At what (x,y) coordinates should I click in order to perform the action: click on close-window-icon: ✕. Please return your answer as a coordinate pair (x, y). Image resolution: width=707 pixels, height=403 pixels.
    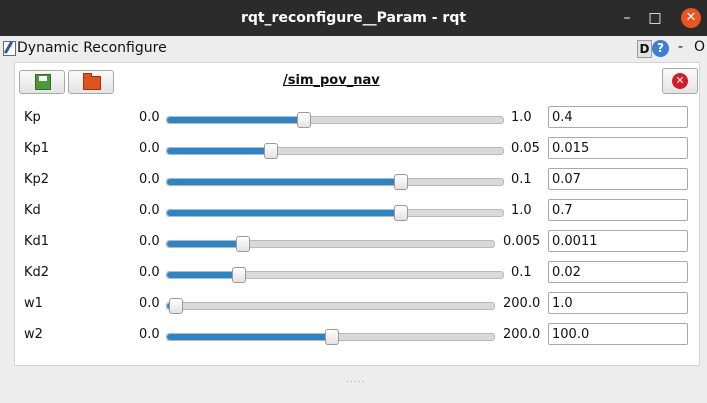
    Looking at the image, I should click on (691, 18).